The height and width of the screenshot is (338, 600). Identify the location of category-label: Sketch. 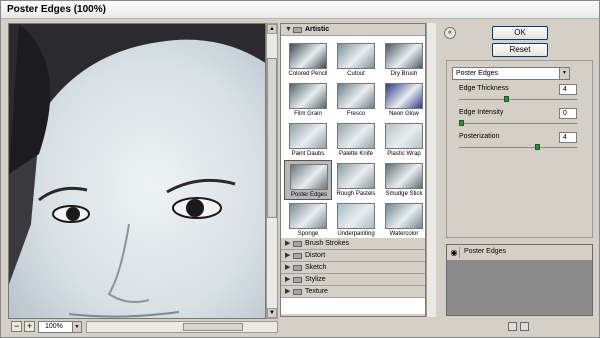
(316, 267).